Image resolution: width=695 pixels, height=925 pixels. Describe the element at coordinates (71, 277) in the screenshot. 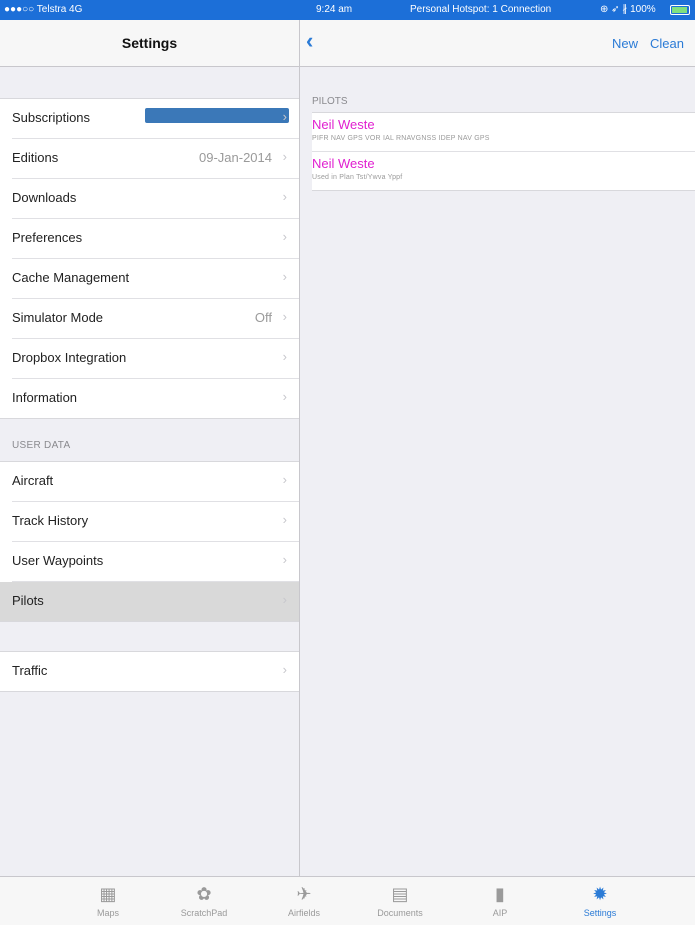

I see `settings-item-label: Cache Management` at that location.